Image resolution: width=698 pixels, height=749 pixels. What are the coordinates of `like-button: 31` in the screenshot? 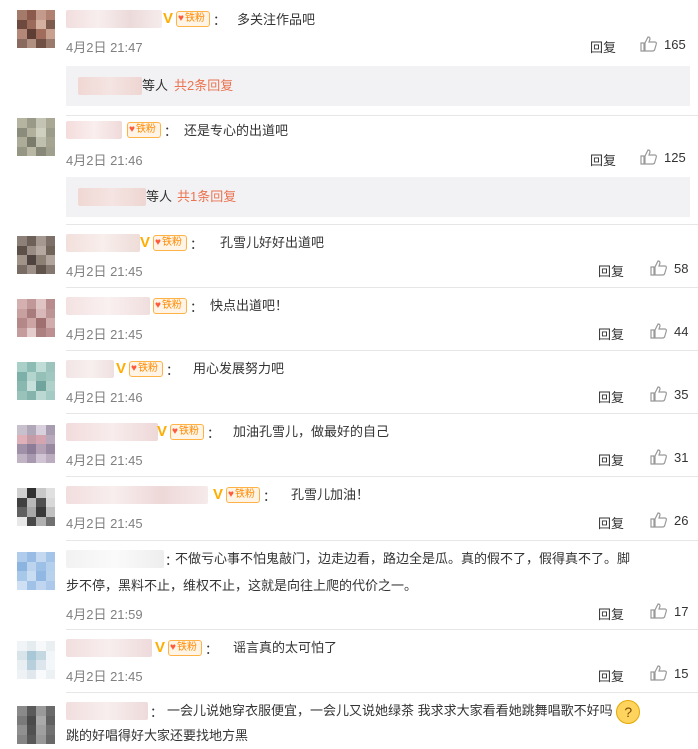 It's located at (669, 457).